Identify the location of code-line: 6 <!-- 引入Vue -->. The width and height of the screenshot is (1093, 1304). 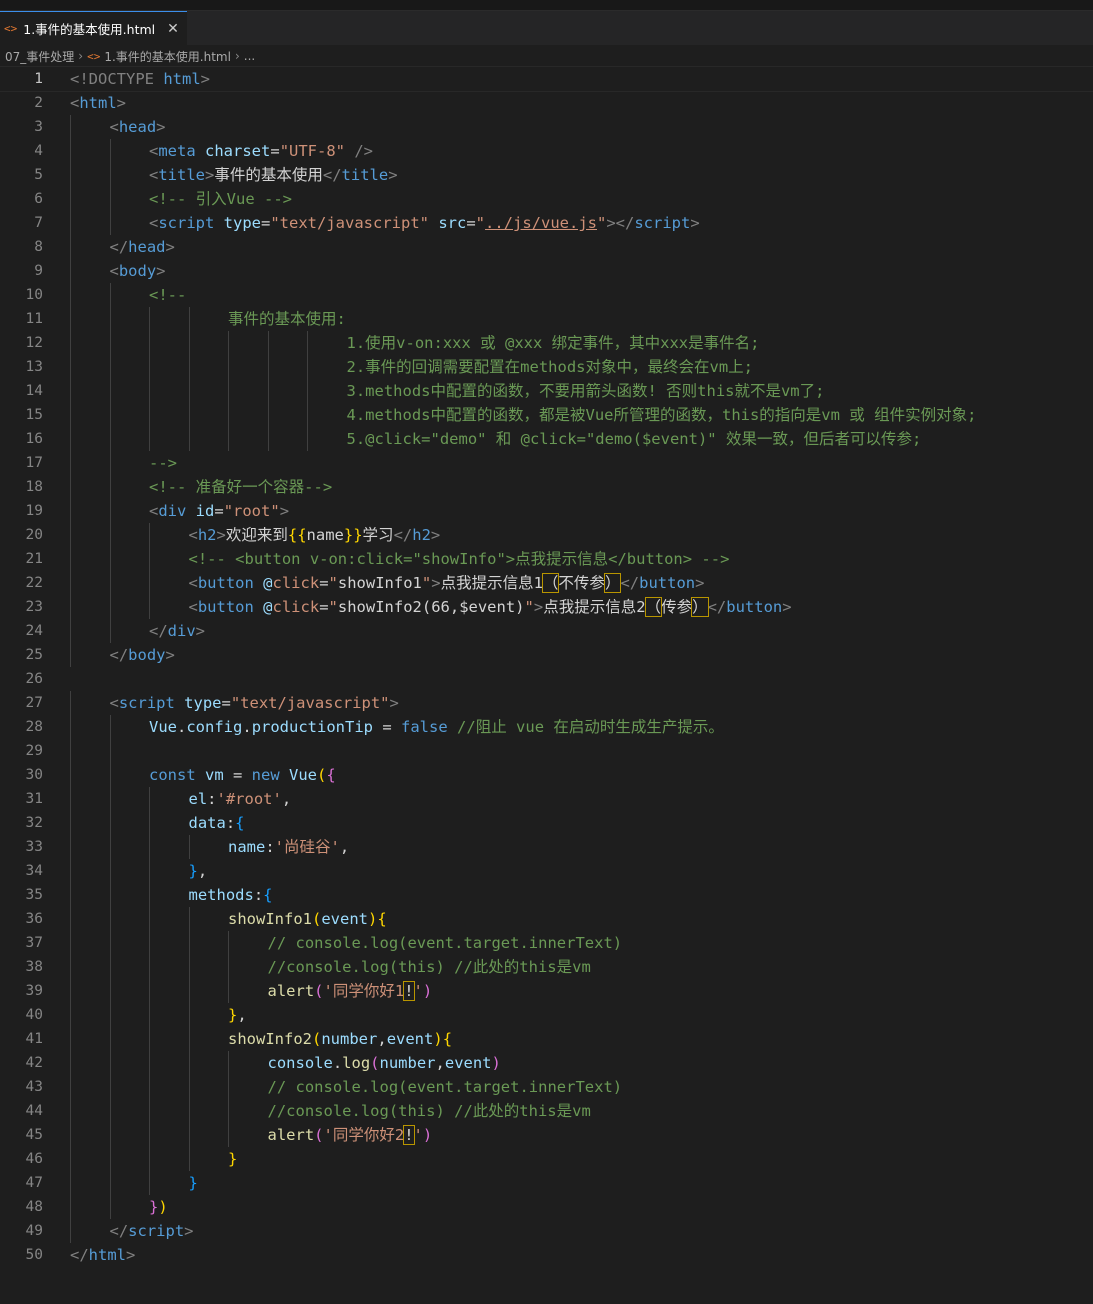
(546, 199).